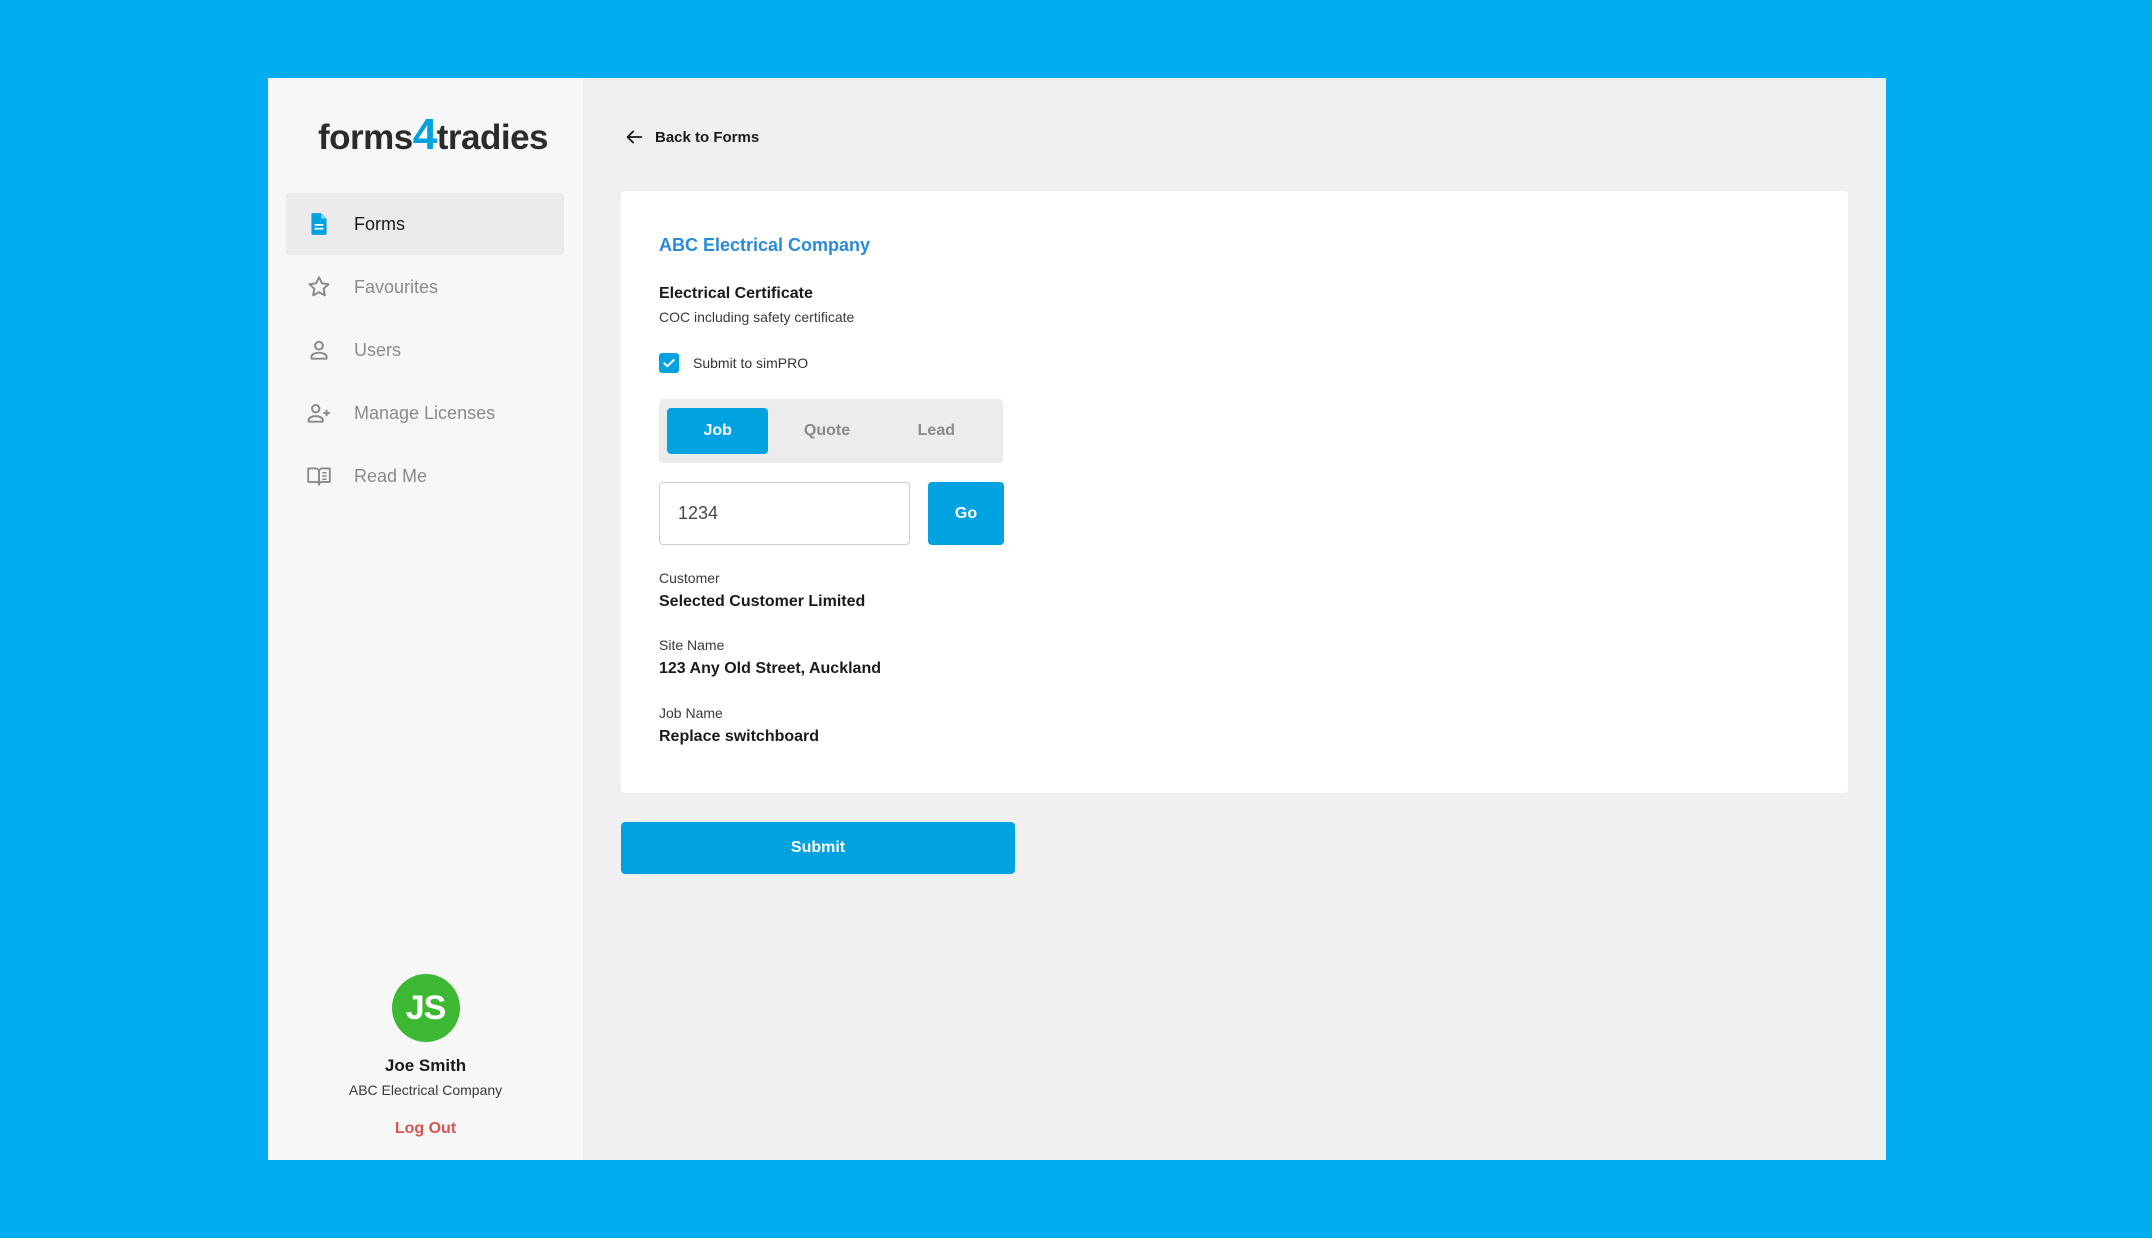 This screenshot has width=2152, height=1238. What do you see at coordinates (424, 134) in the screenshot?
I see `brand-logo-part2: 4` at bounding box center [424, 134].